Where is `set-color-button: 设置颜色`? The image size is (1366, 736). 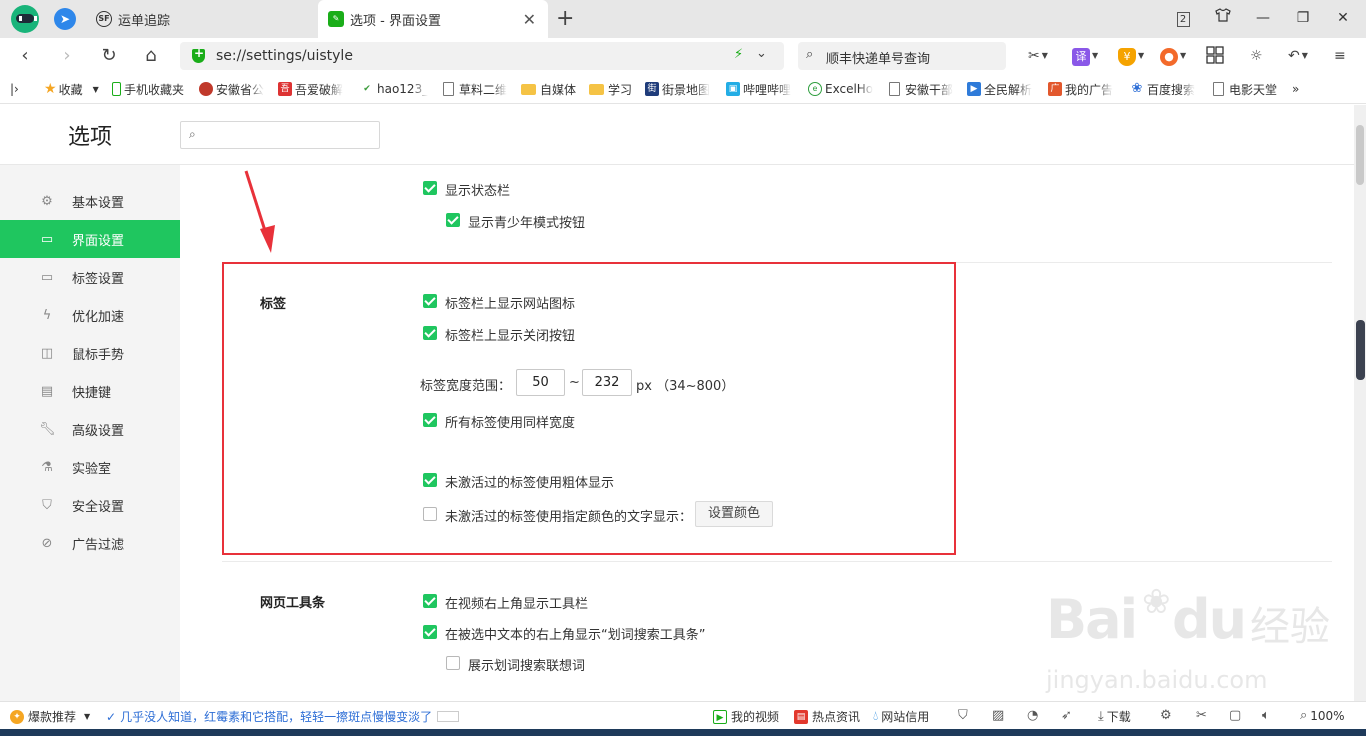
set-color-button: 设置颜色 is located at coordinates (734, 514).